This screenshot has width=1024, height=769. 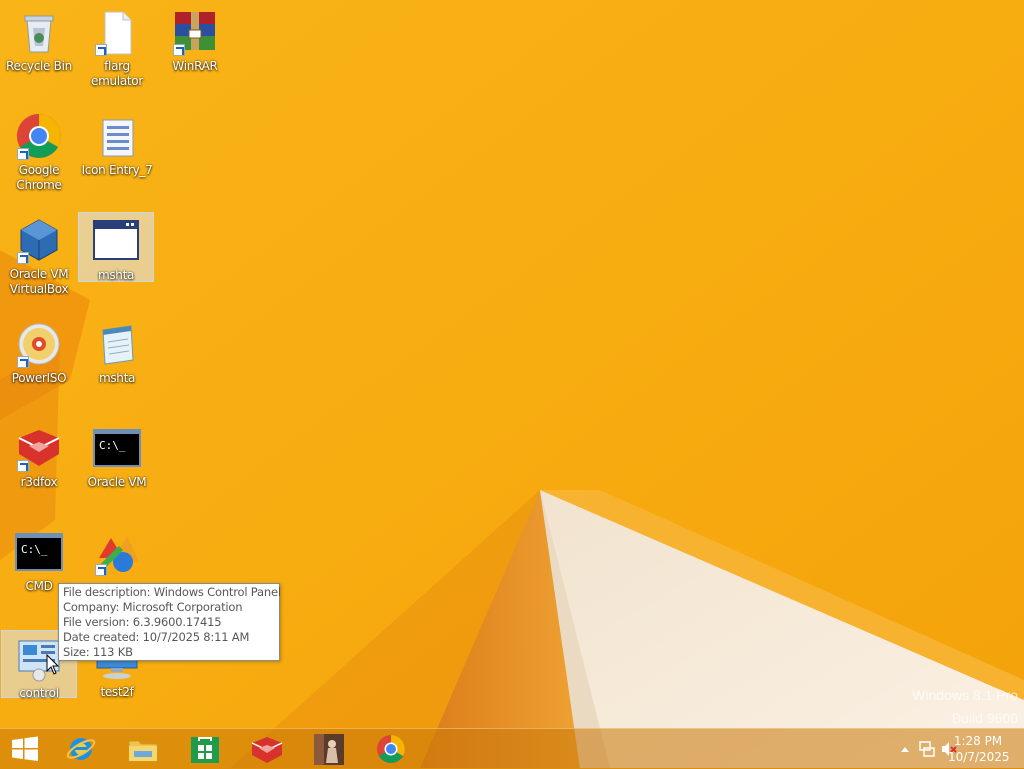 What do you see at coordinates (965, 707) in the screenshot?
I see `windows-version-watermark: Windows 8.1 Pro Build 9600` at bounding box center [965, 707].